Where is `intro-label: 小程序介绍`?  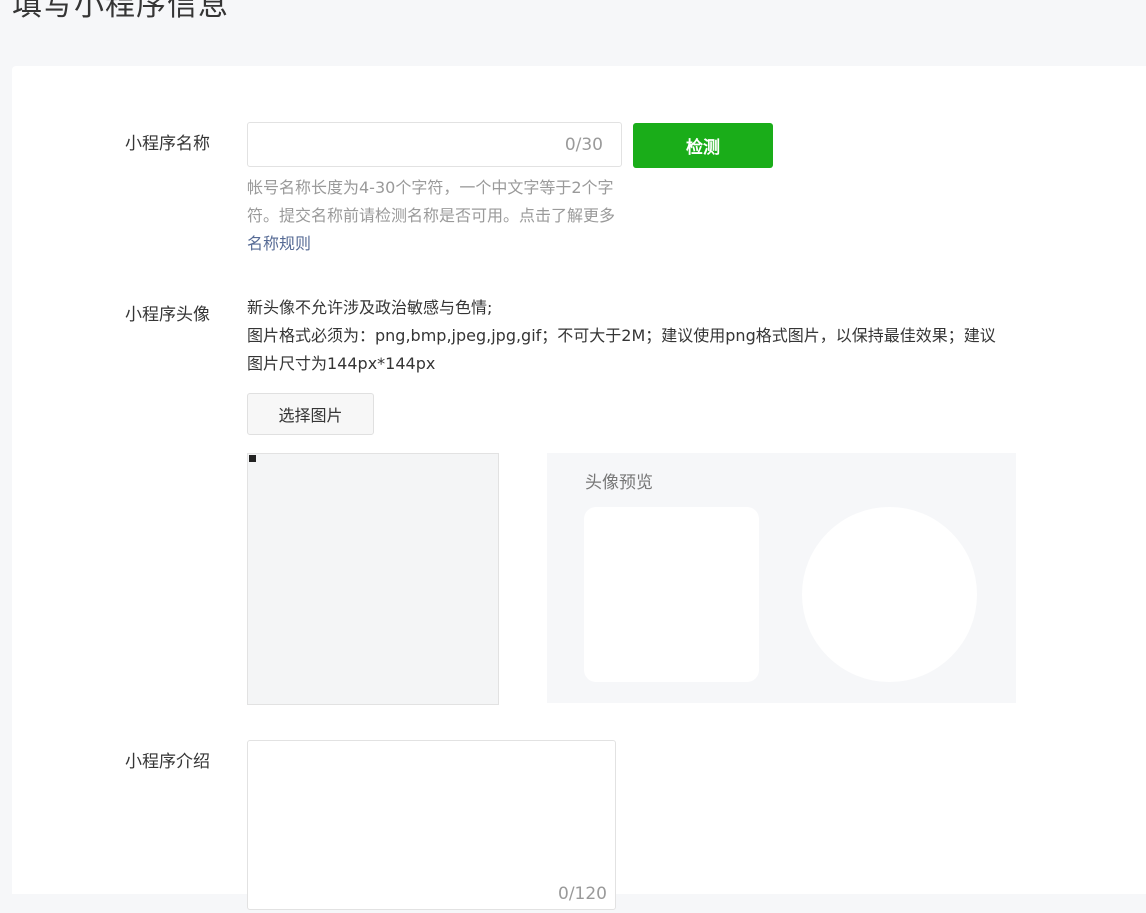
intro-label: 小程序介绍 is located at coordinates (167, 762).